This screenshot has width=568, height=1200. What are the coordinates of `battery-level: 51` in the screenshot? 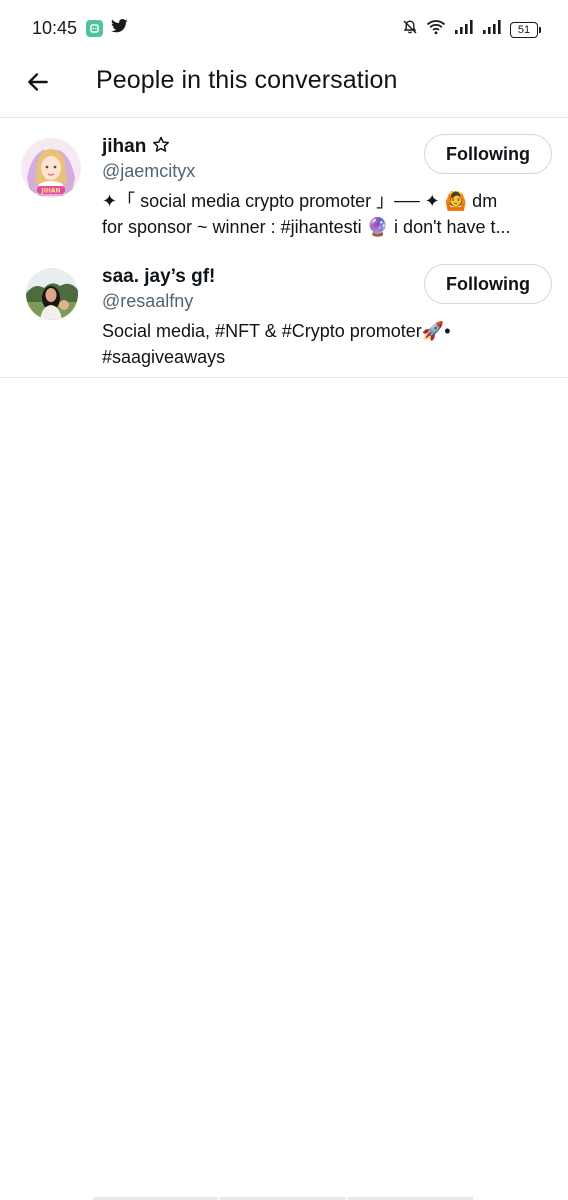 It's located at (524, 29).